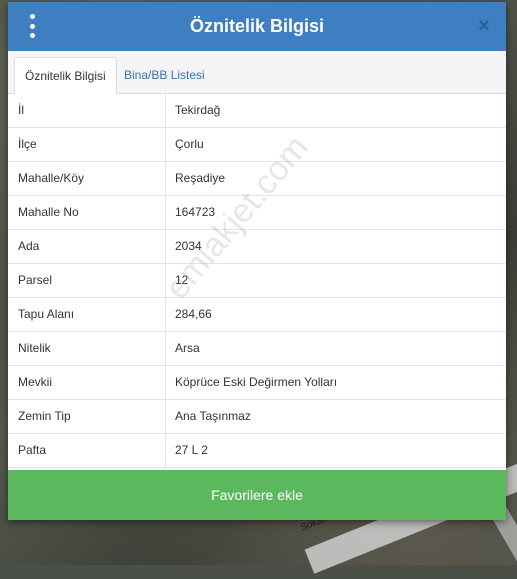 Image resolution: width=517 pixels, height=579 pixels. I want to click on add-to-favorites-button: Favorilere ekle, so click(257, 495).